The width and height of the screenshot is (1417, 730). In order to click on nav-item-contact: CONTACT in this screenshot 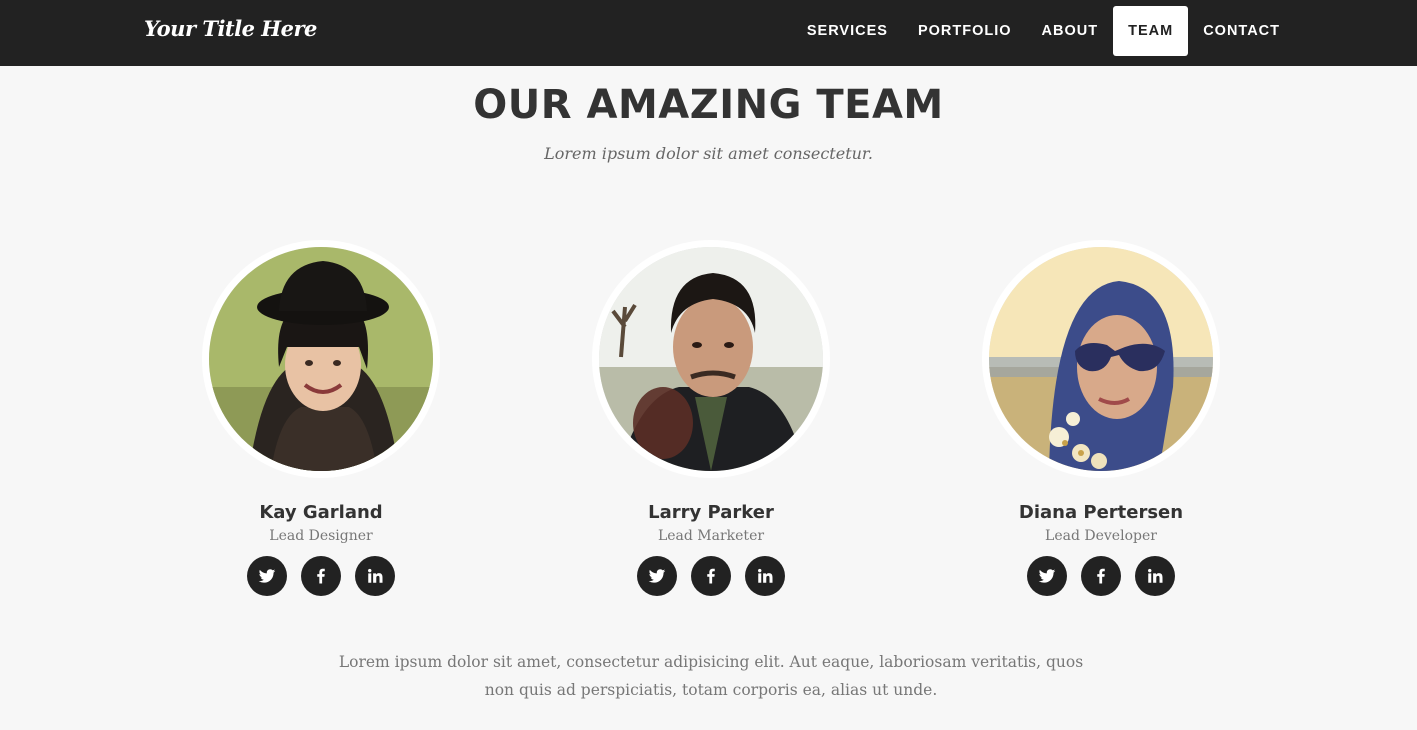, I will do `click(1241, 31)`.